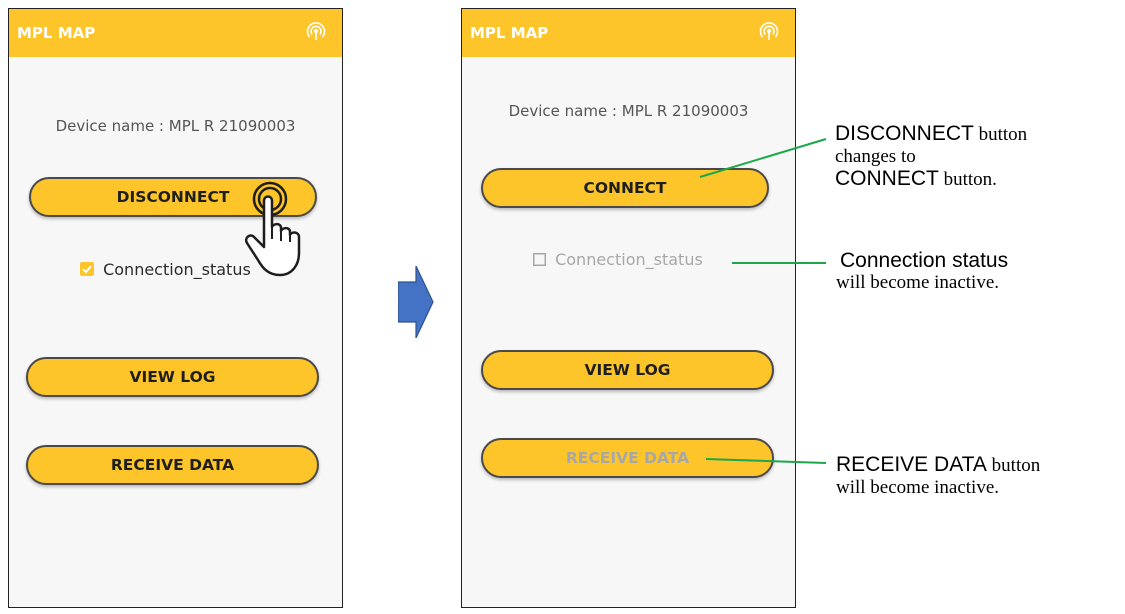 The width and height of the screenshot is (1125, 614). Describe the element at coordinates (766, 461) in the screenshot. I see `callout-line-receive` at that location.